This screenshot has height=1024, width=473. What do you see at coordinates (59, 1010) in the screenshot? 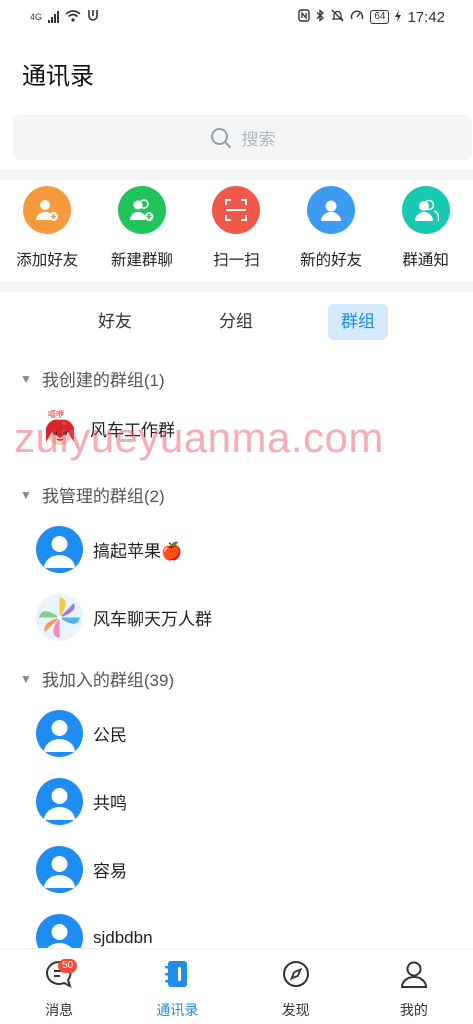
I see `nav-label: 消息` at bounding box center [59, 1010].